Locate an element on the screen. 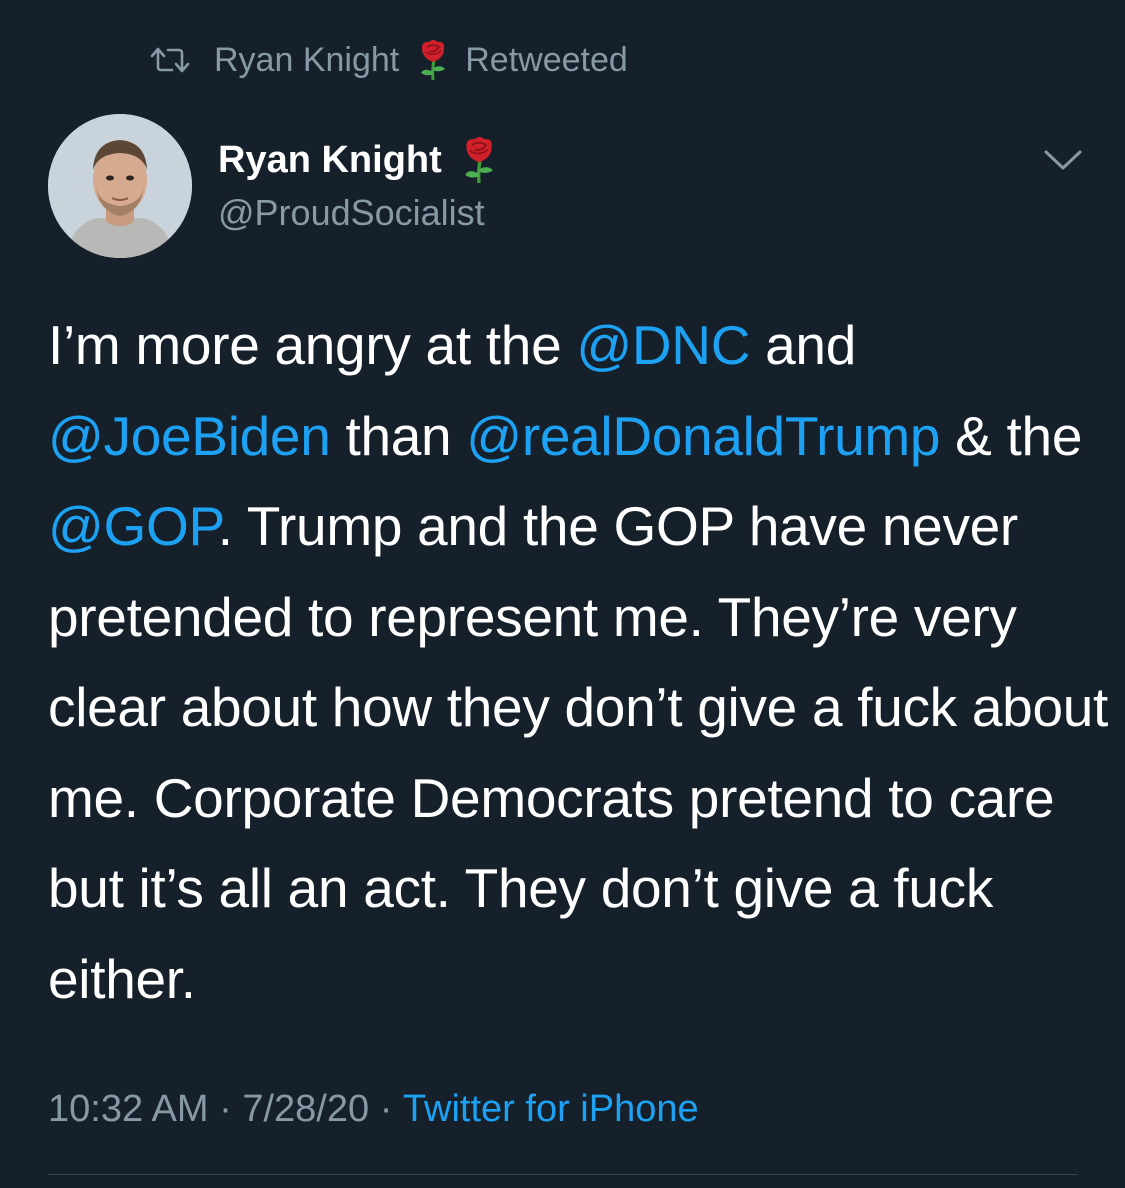 Image resolution: width=1125 pixels, height=1188 pixels. tweet-text-segment: than is located at coordinates (398, 435).